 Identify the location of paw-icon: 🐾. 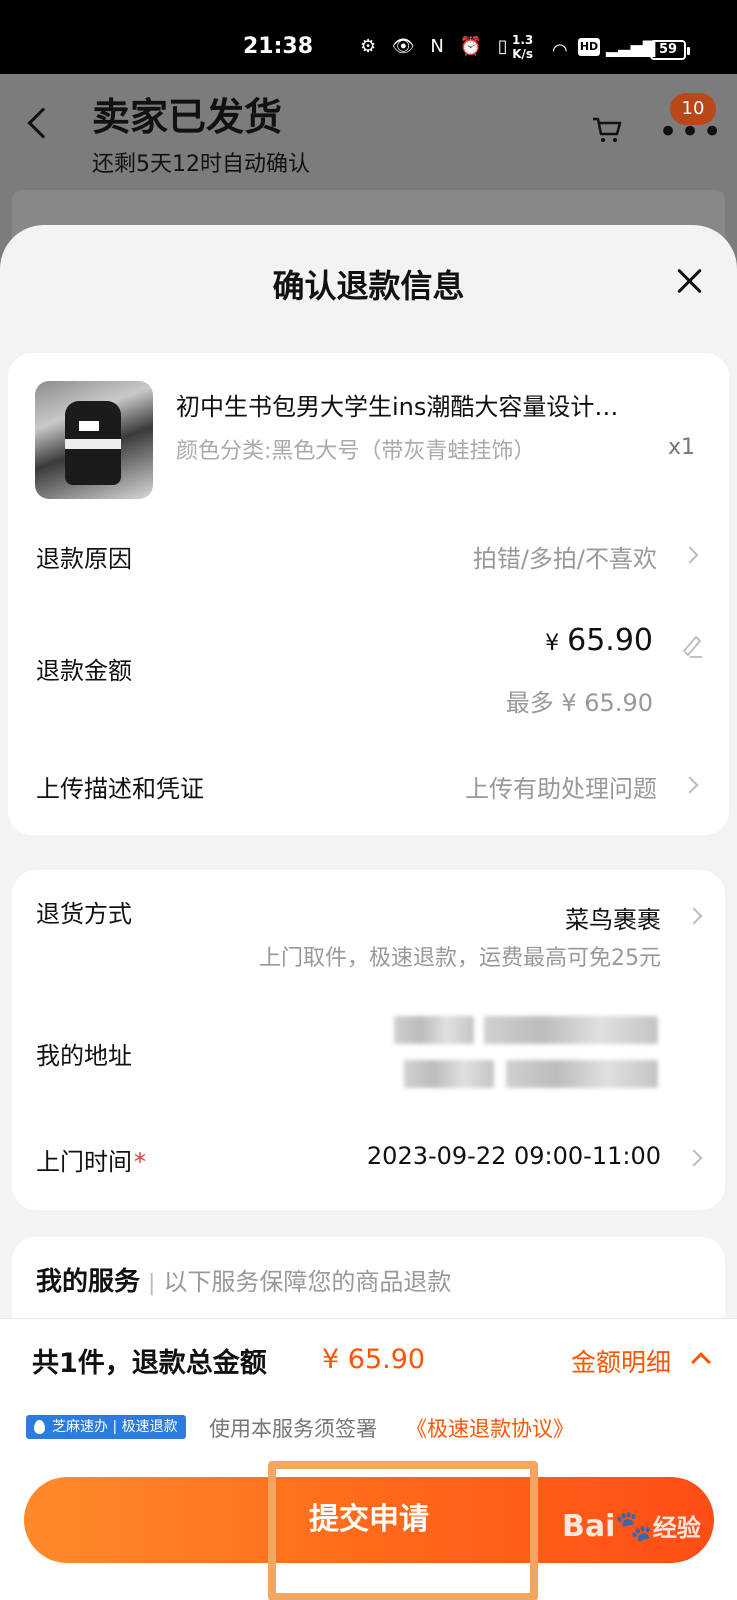
(634, 1526).